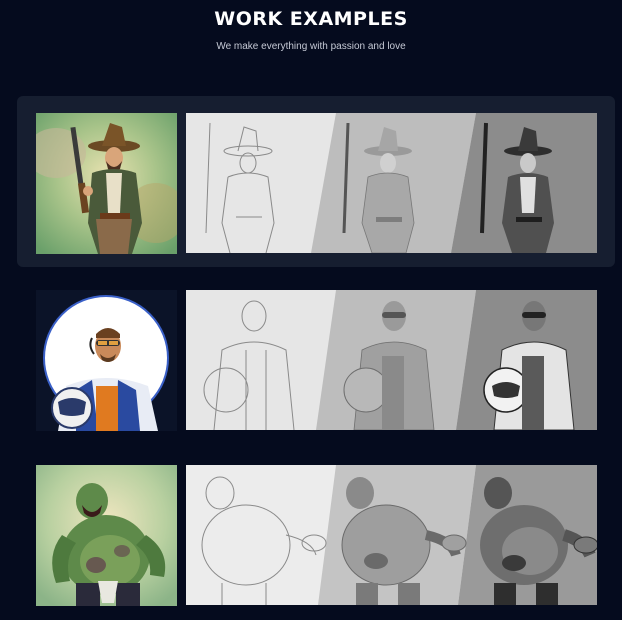 Image resolution: width=622 pixels, height=620 pixels. I want to click on cowboy-illustration-icon, so click(106, 183).